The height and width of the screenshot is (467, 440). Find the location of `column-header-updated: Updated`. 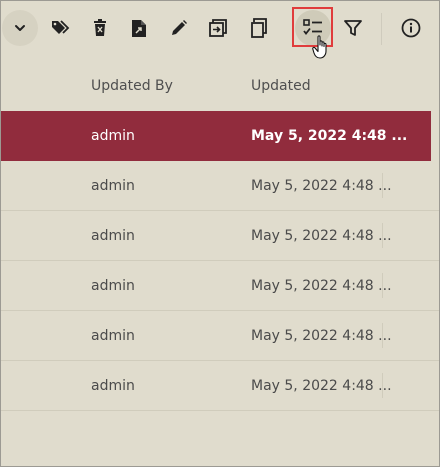

column-header-updated: Updated is located at coordinates (281, 86).